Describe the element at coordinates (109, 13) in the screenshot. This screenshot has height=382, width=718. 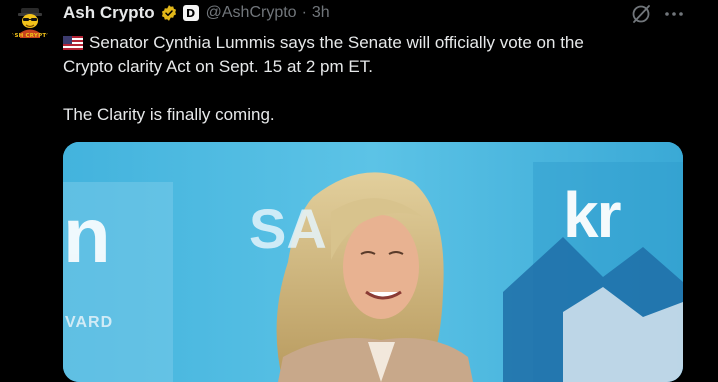
I see `display-name: Ash Crypto` at that location.